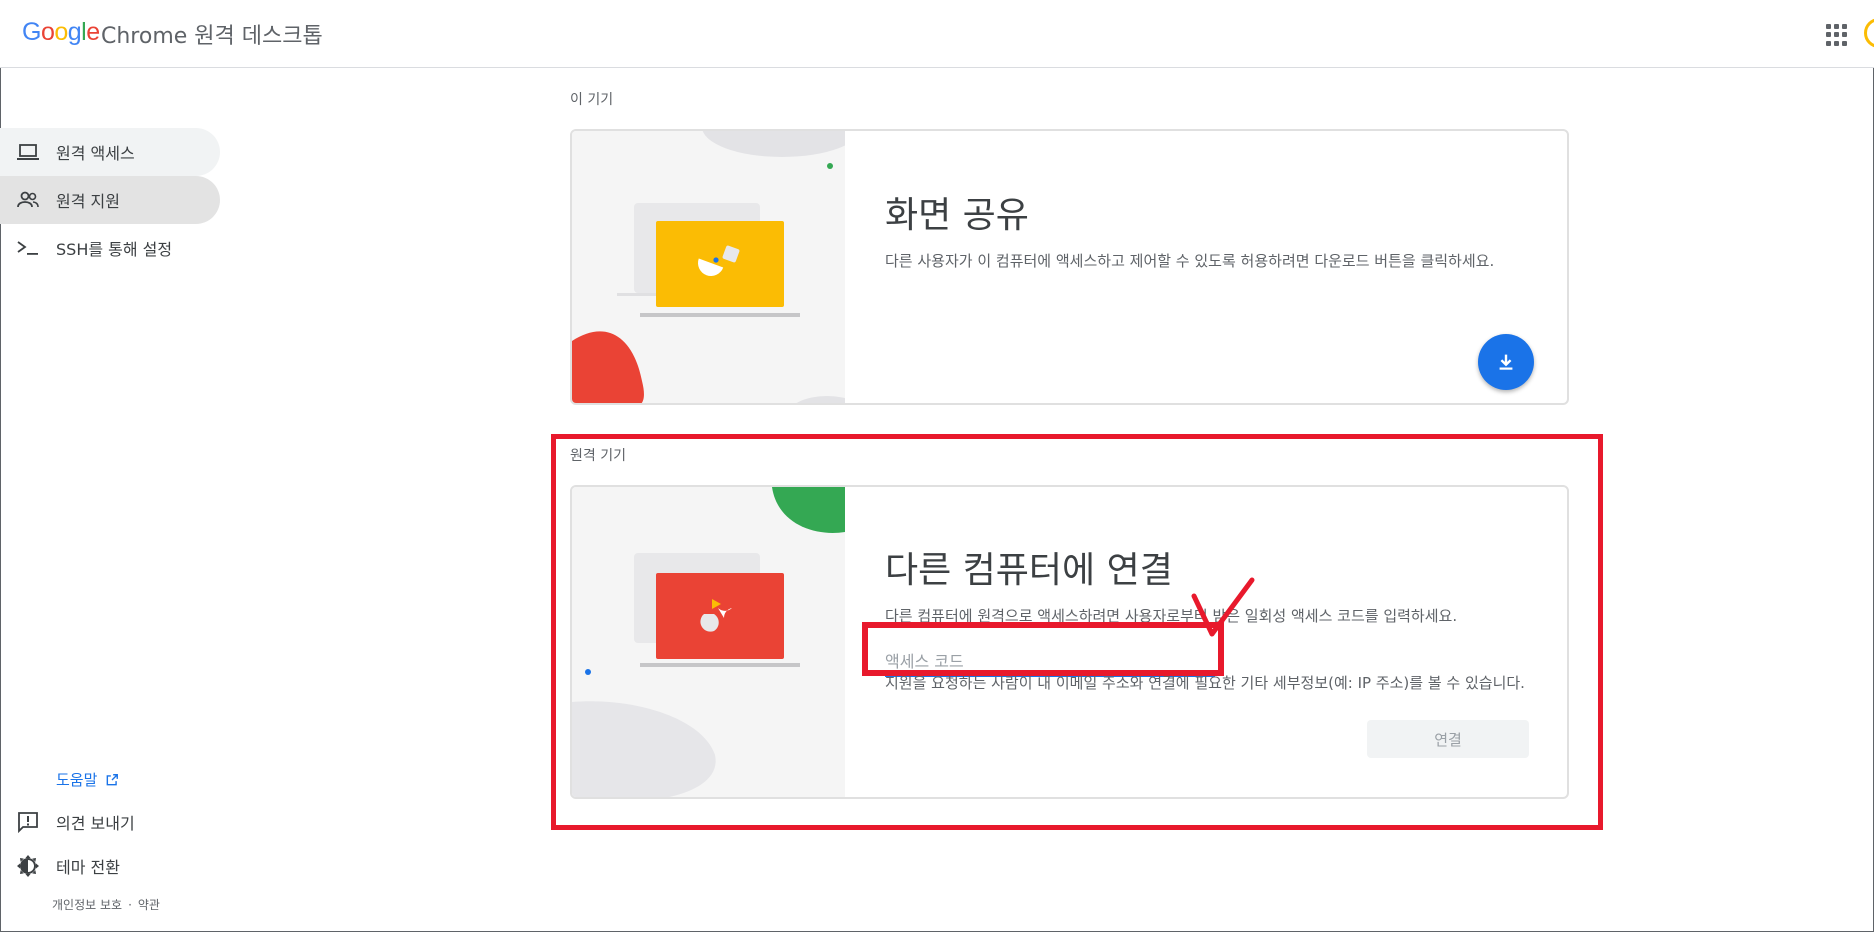  Describe the element at coordinates (28, 199) in the screenshot. I see `people-icon` at that location.